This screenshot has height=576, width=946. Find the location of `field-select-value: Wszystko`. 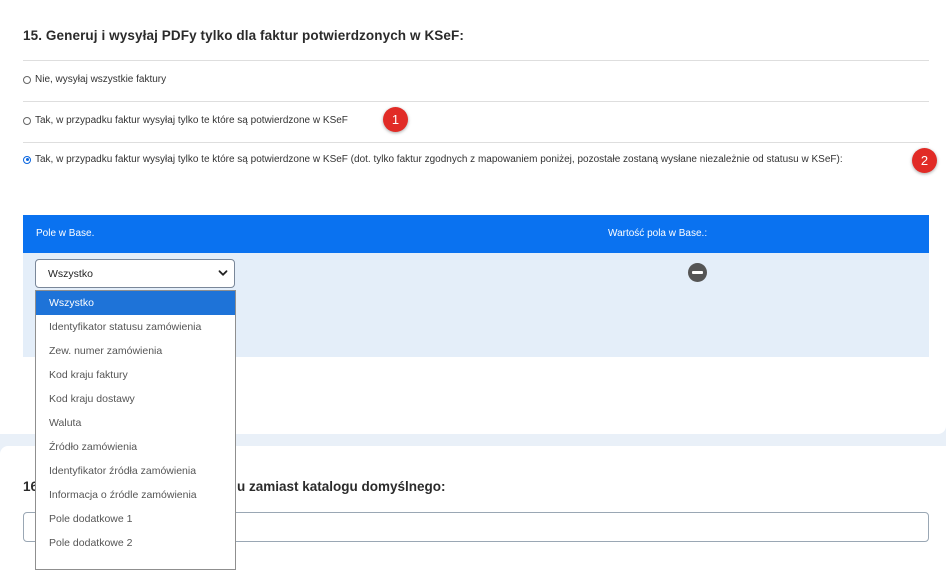

field-select-value: Wszystko is located at coordinates (70, 273).